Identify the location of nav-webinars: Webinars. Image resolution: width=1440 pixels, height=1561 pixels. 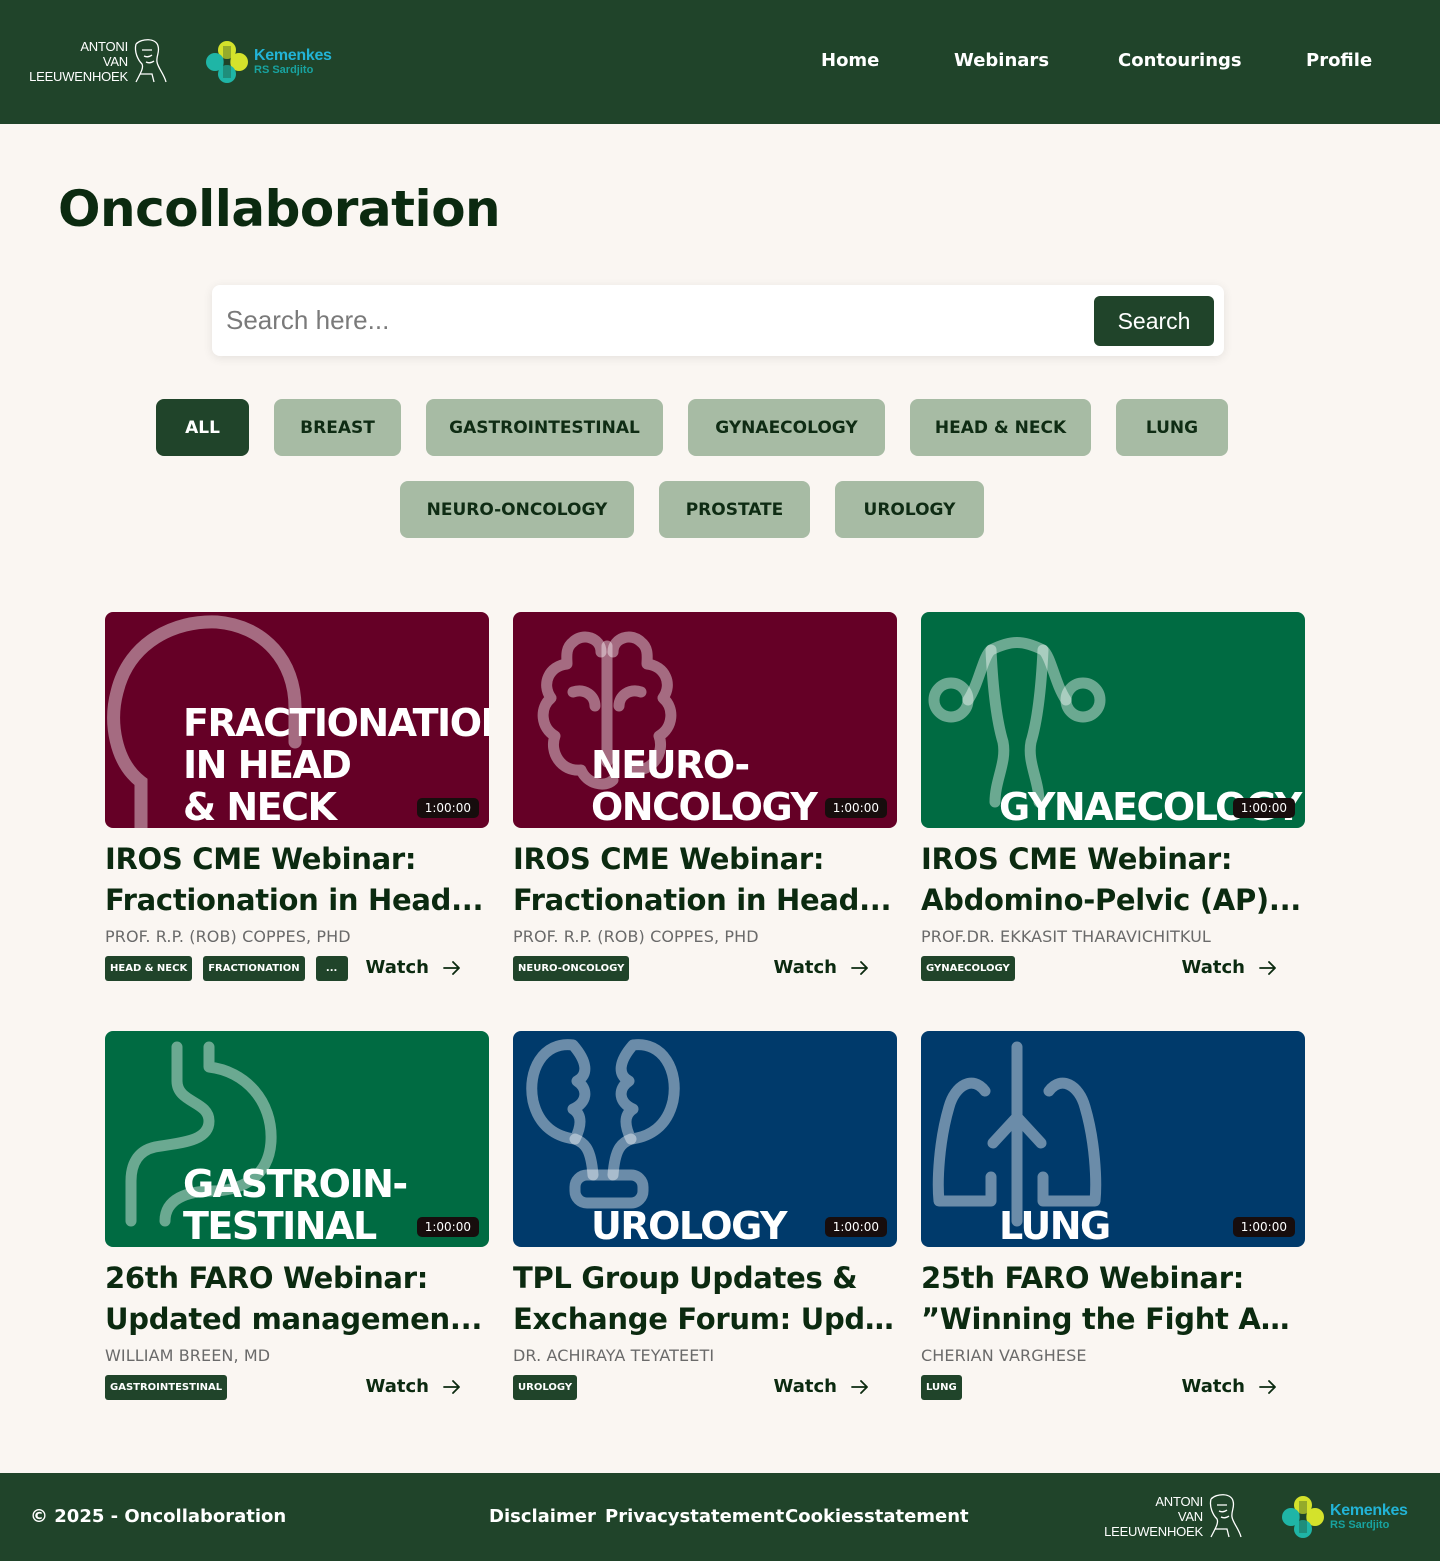
(1001, 60).